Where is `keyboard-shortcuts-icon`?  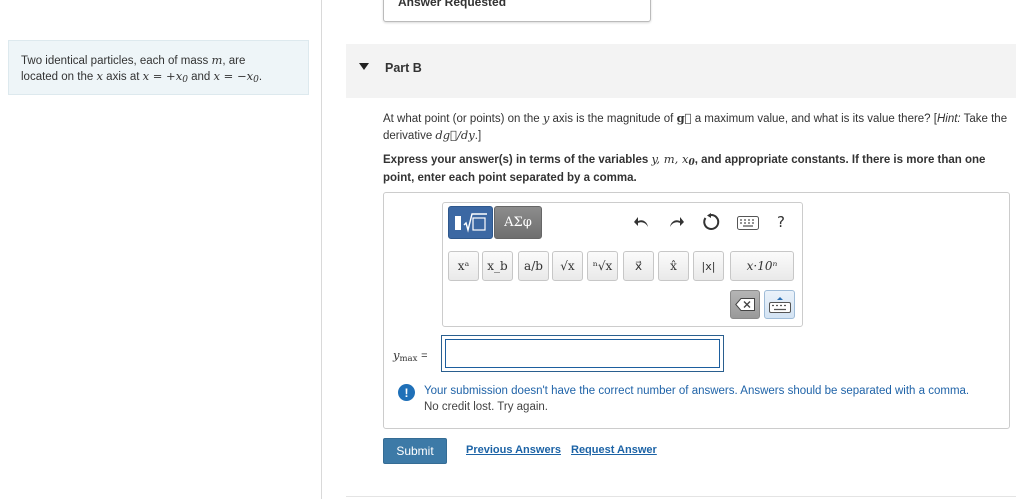
keyboard-shortcuts-icon is located at coordinates (748, 224).